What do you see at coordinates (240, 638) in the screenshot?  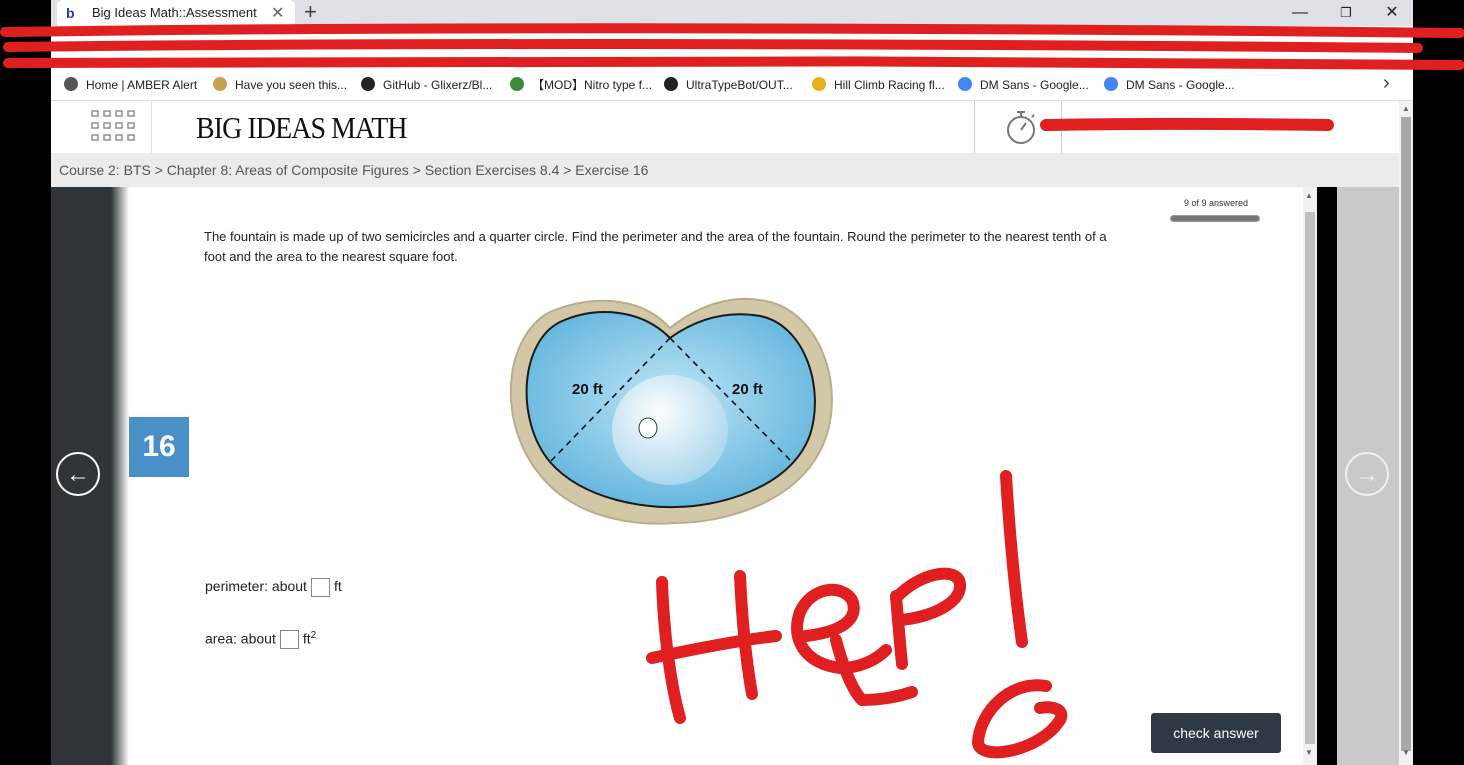 I see `area-label: area: about` at bounding box center [240, 638].